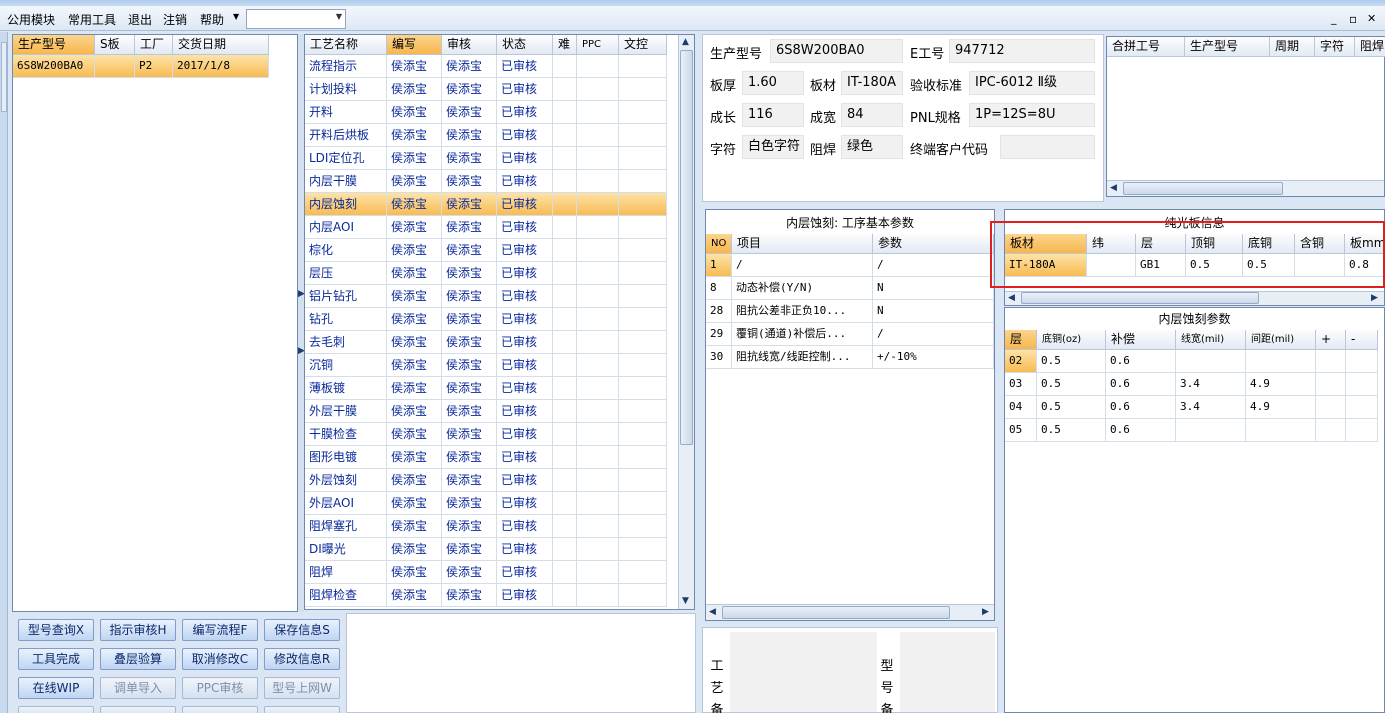 This screenshot has width=1385, height=713. I want to click on pnl-field: 1P=12S=8U, so click(1032, 115).